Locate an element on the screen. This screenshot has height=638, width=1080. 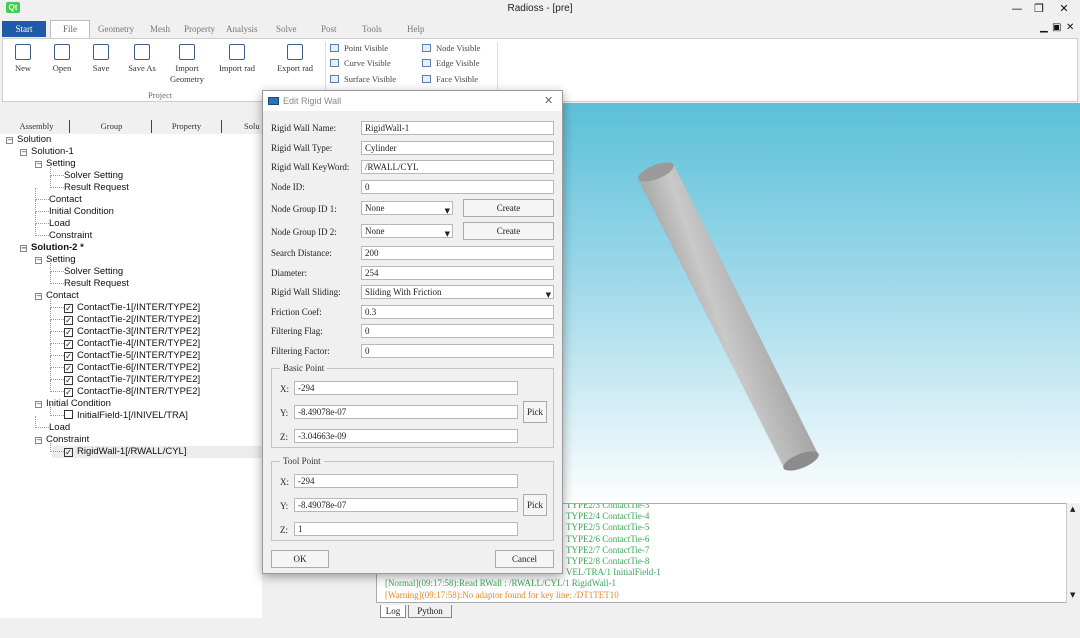
close-icon: ✕ is located at coordinates (1064, 9).